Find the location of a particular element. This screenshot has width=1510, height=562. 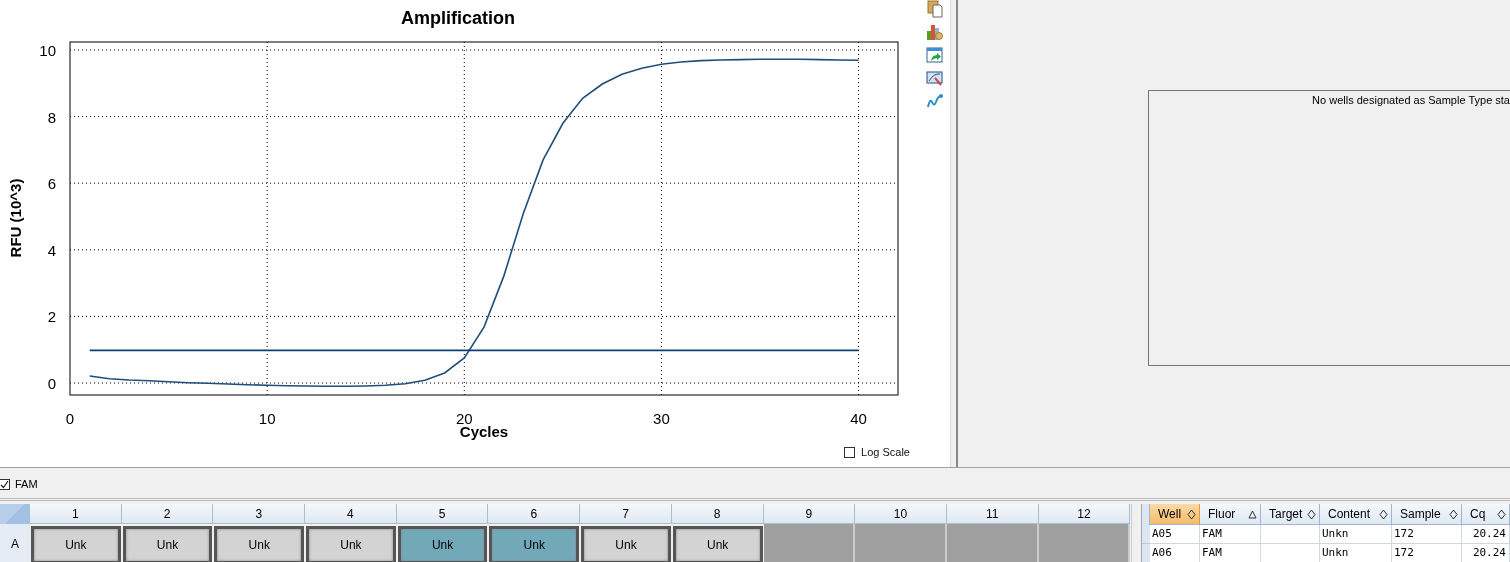

column-header: 11 is located at coordinates (992, 514).